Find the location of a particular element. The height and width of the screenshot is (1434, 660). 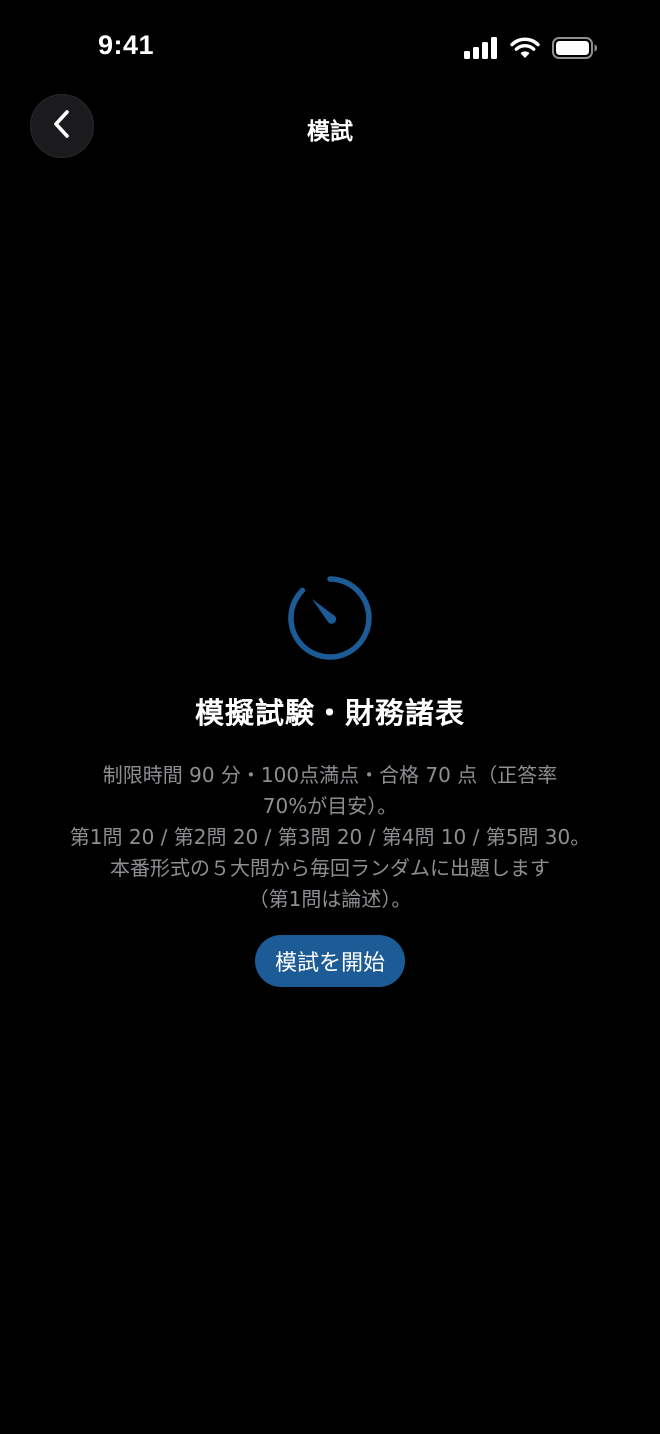

page-title: 模試 is located at coordinates (330, 132).